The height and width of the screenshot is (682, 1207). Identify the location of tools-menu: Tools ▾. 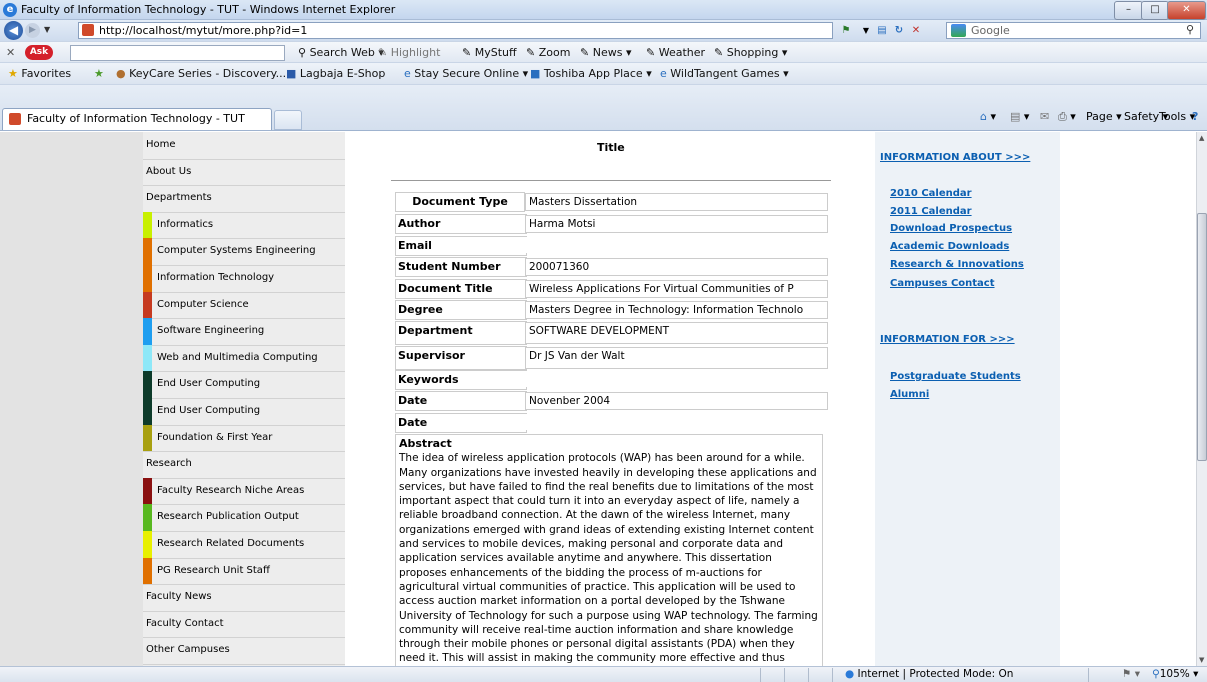
(1177, 116).